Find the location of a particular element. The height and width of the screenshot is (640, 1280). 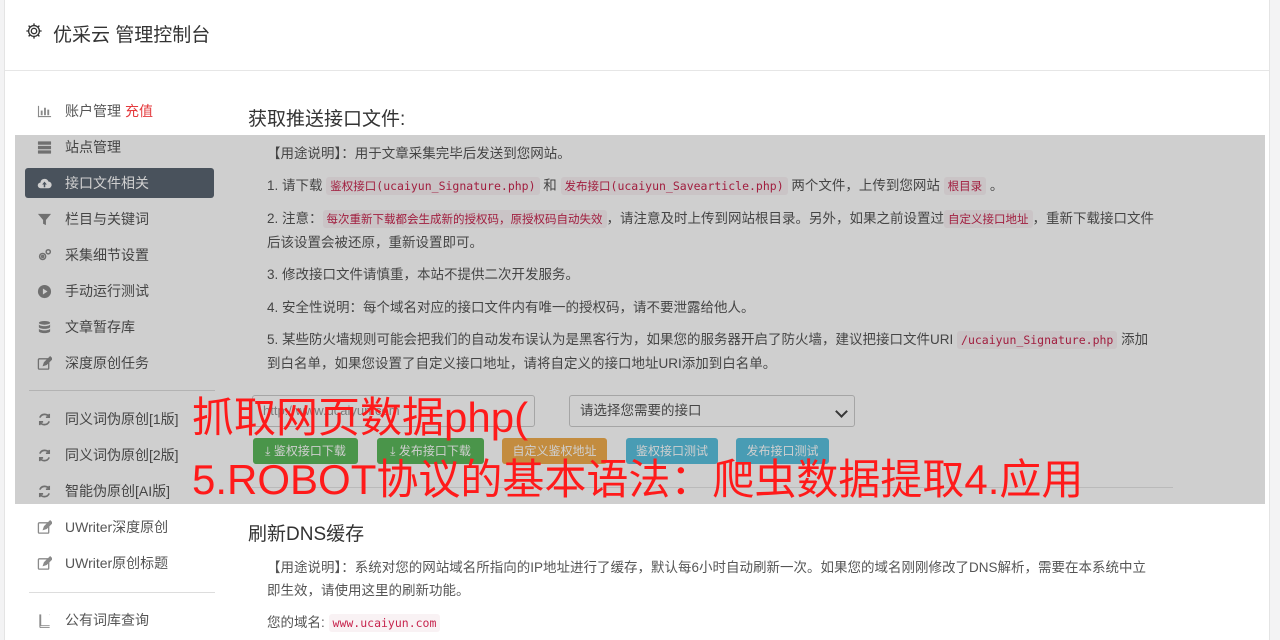

app-title: 优采云 管理控制台 is located at coordinates (132, 35).